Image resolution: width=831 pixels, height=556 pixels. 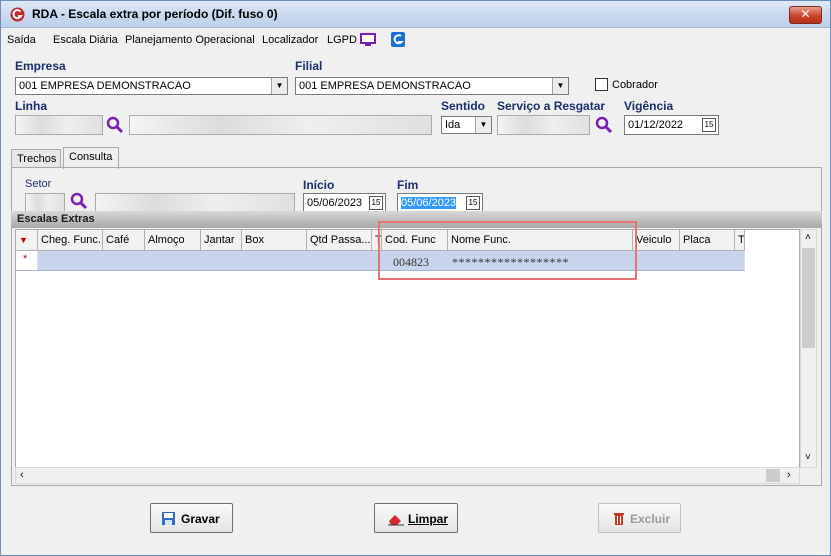 What do you see at coordinates (70, 240) in the screenshot?
I see `col-cheg-func: Cheg. Func.` at bounding box center [70, 240].